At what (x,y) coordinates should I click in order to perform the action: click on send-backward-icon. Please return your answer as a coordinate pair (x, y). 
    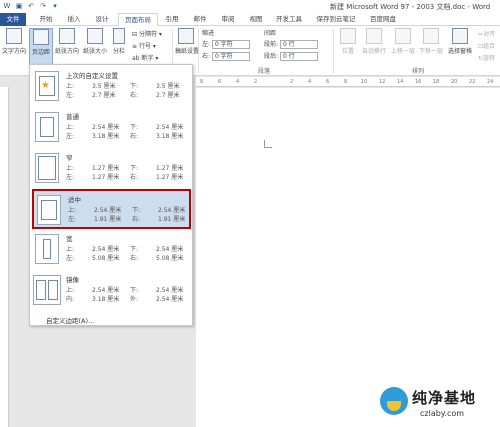
    Looking at the image, I should click on (431, 36).